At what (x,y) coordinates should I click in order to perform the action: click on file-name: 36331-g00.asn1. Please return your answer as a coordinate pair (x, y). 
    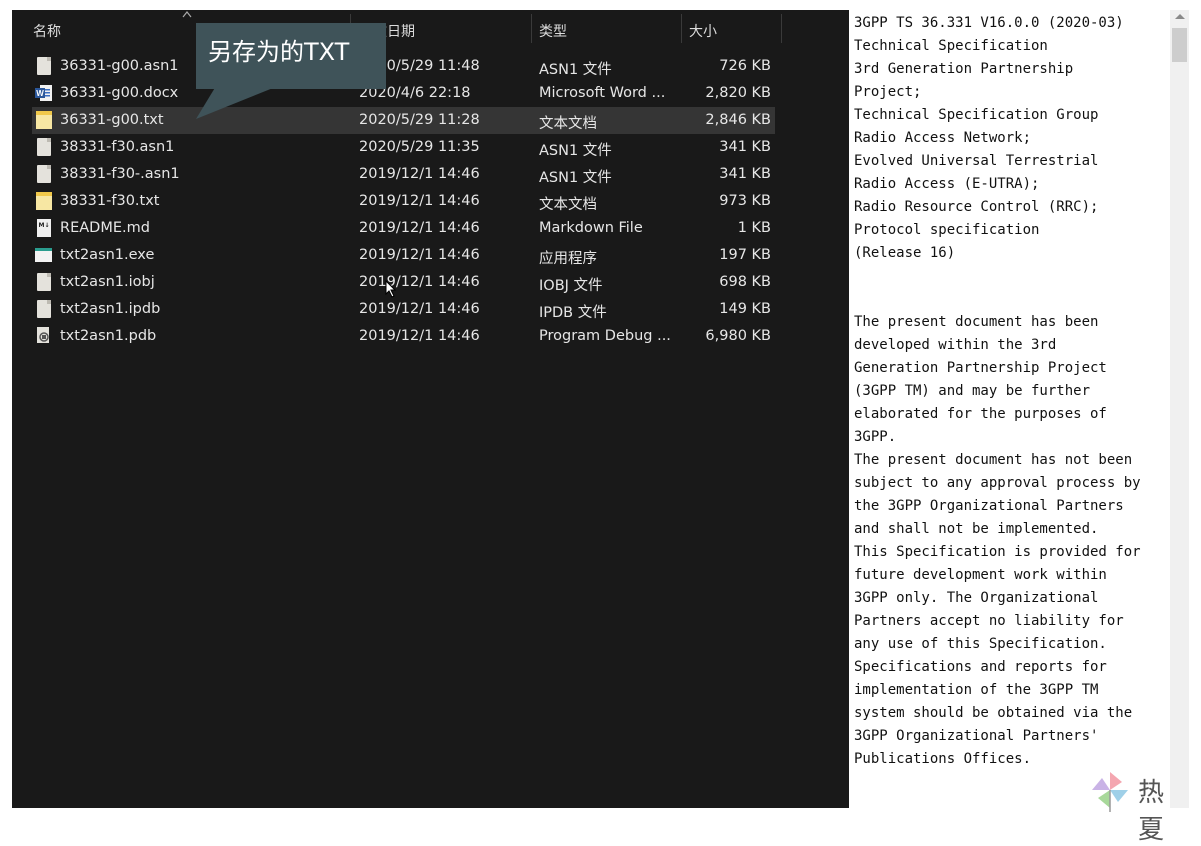
    Looking at the image, I should click on (119, 66).